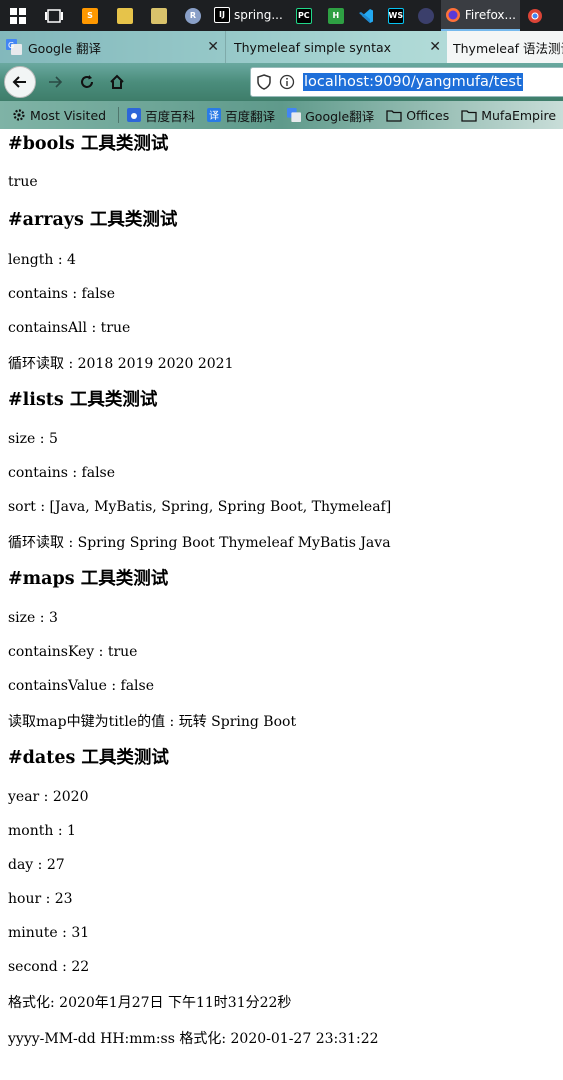 This screenshot has width=563, height=1080. I want to click on vscode-app, so click(366, 15).